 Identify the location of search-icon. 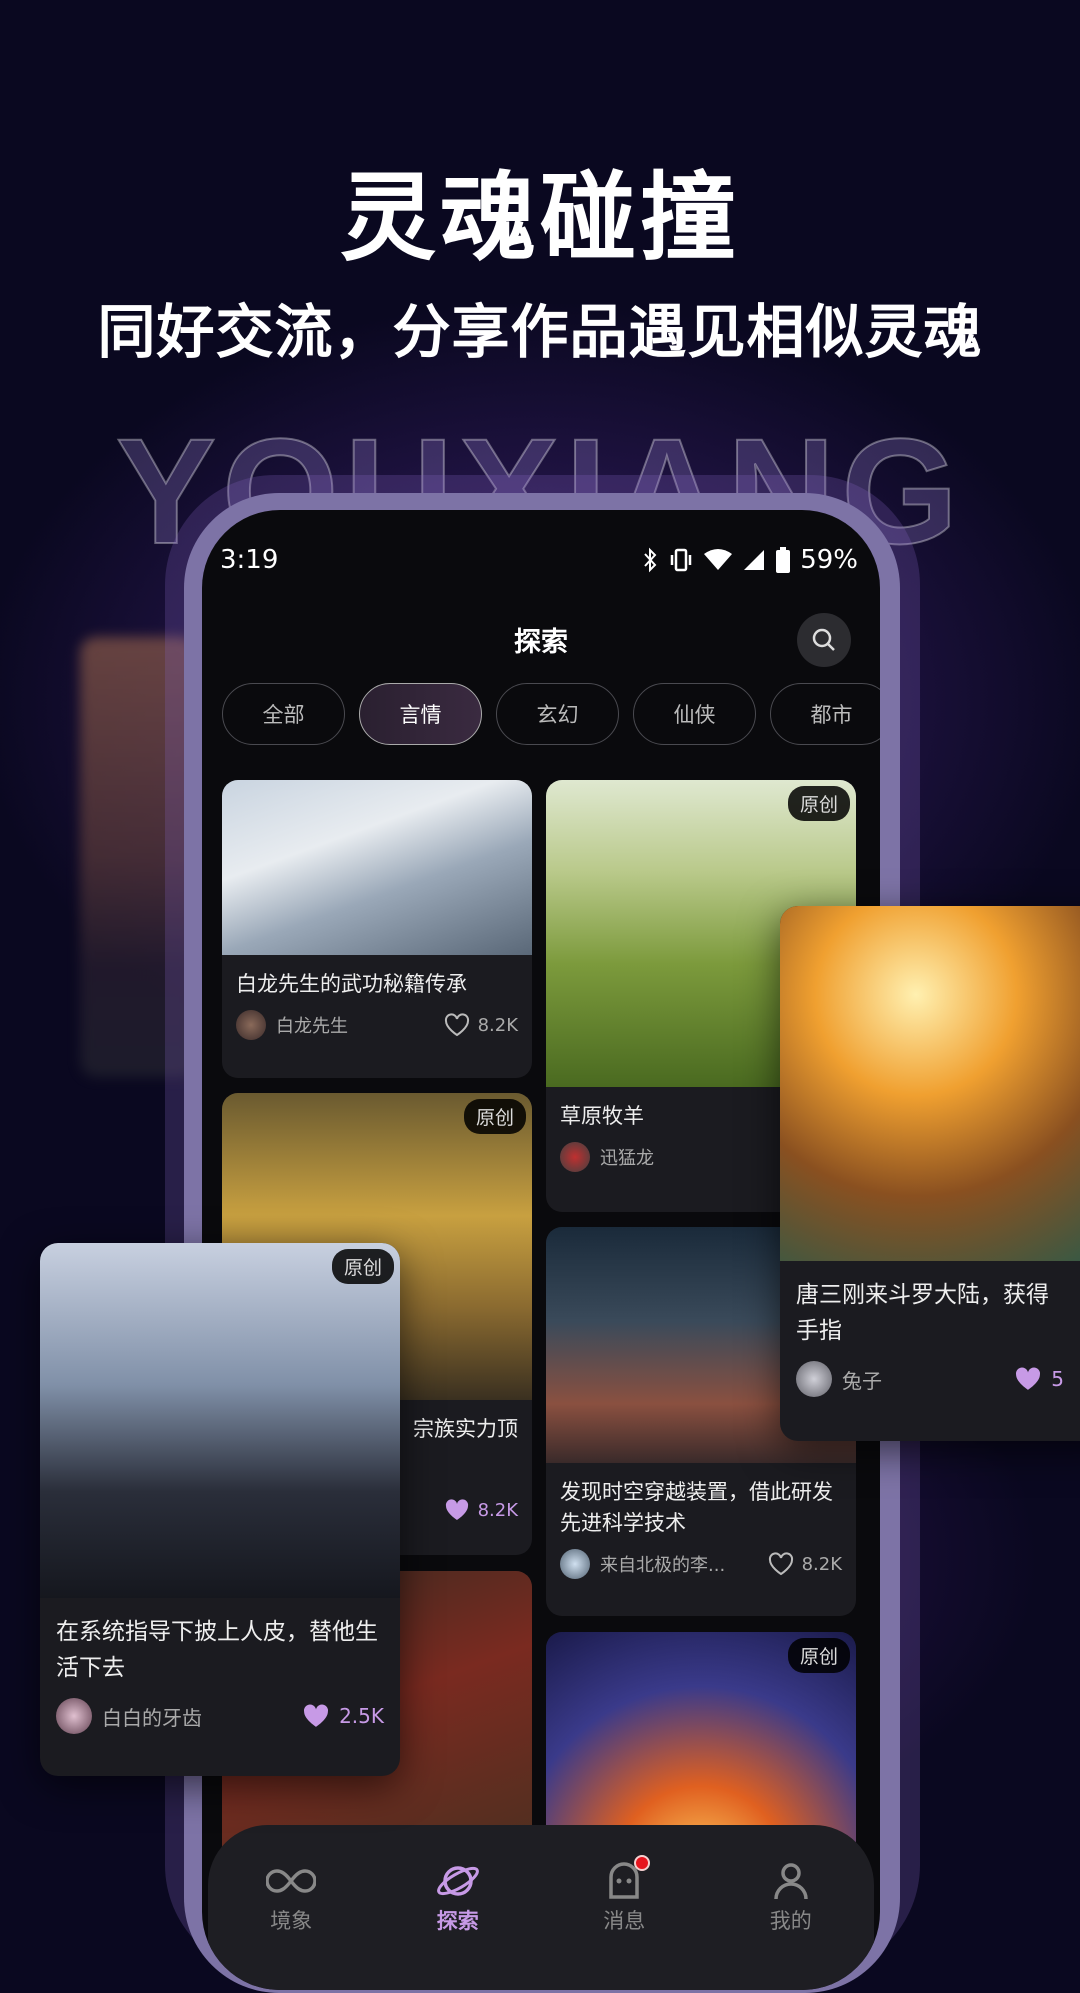
(823, 639).